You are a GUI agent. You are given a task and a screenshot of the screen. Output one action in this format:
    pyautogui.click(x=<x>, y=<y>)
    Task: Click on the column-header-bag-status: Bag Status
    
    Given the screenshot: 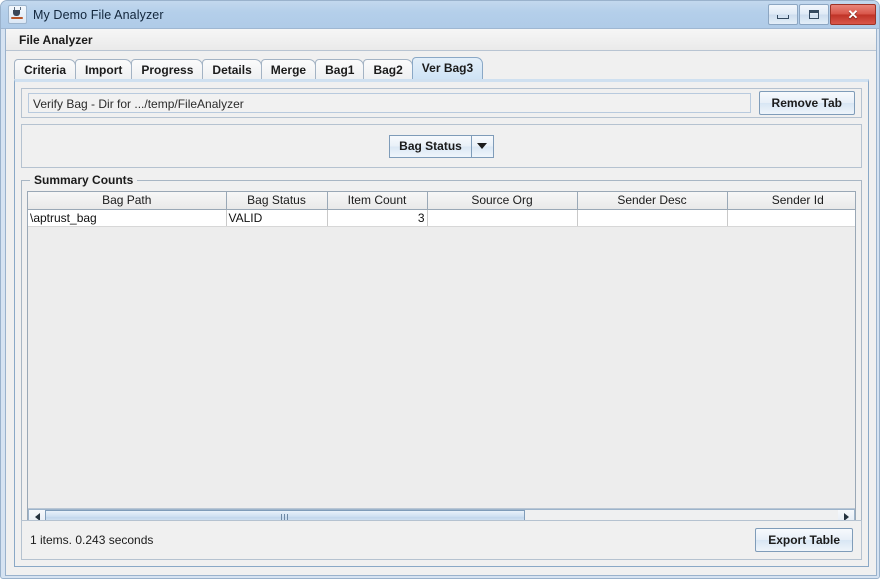 What is the action you would take?
    pyautogui.click(x=277, y=201)
    